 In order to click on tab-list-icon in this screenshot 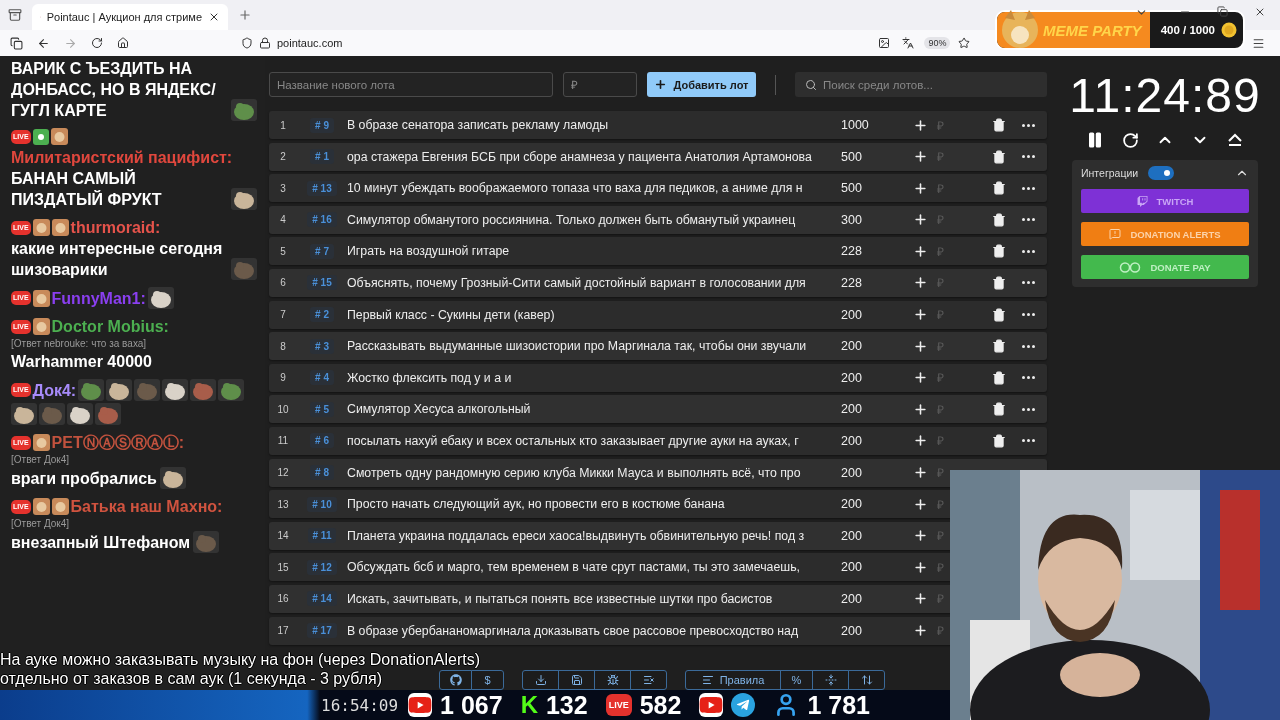, I will do `click(15, 15)`.